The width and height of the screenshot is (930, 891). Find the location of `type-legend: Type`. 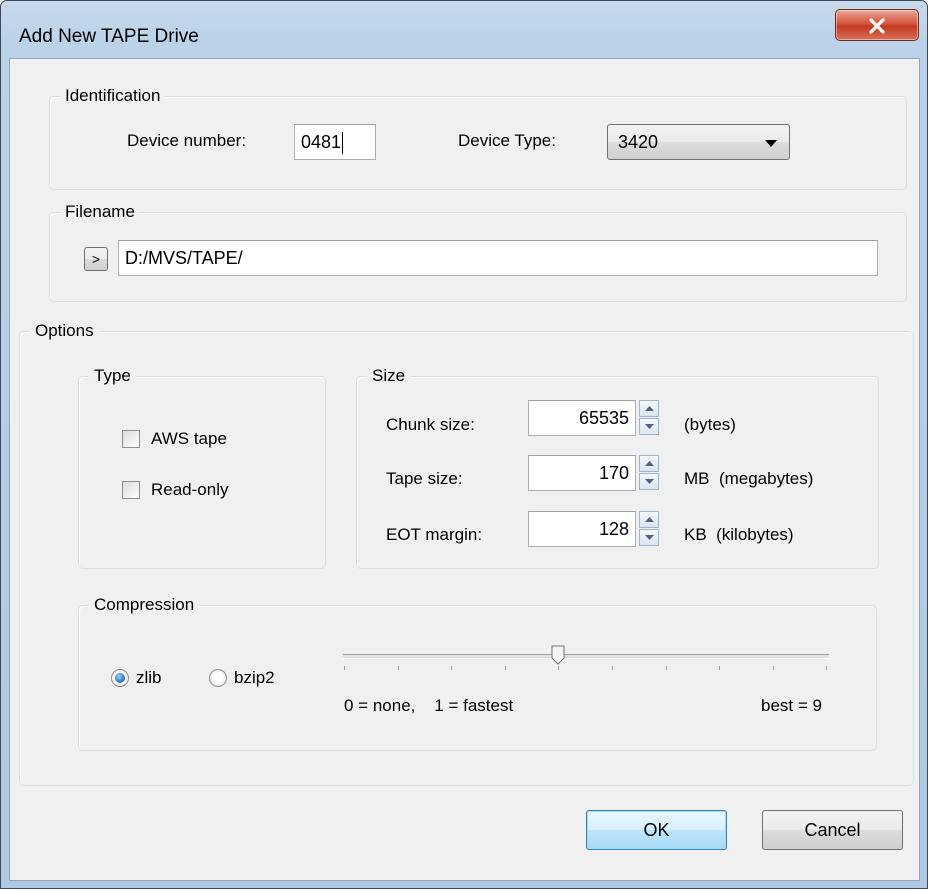

type-legend: Type is located at coordinates (112, 376).